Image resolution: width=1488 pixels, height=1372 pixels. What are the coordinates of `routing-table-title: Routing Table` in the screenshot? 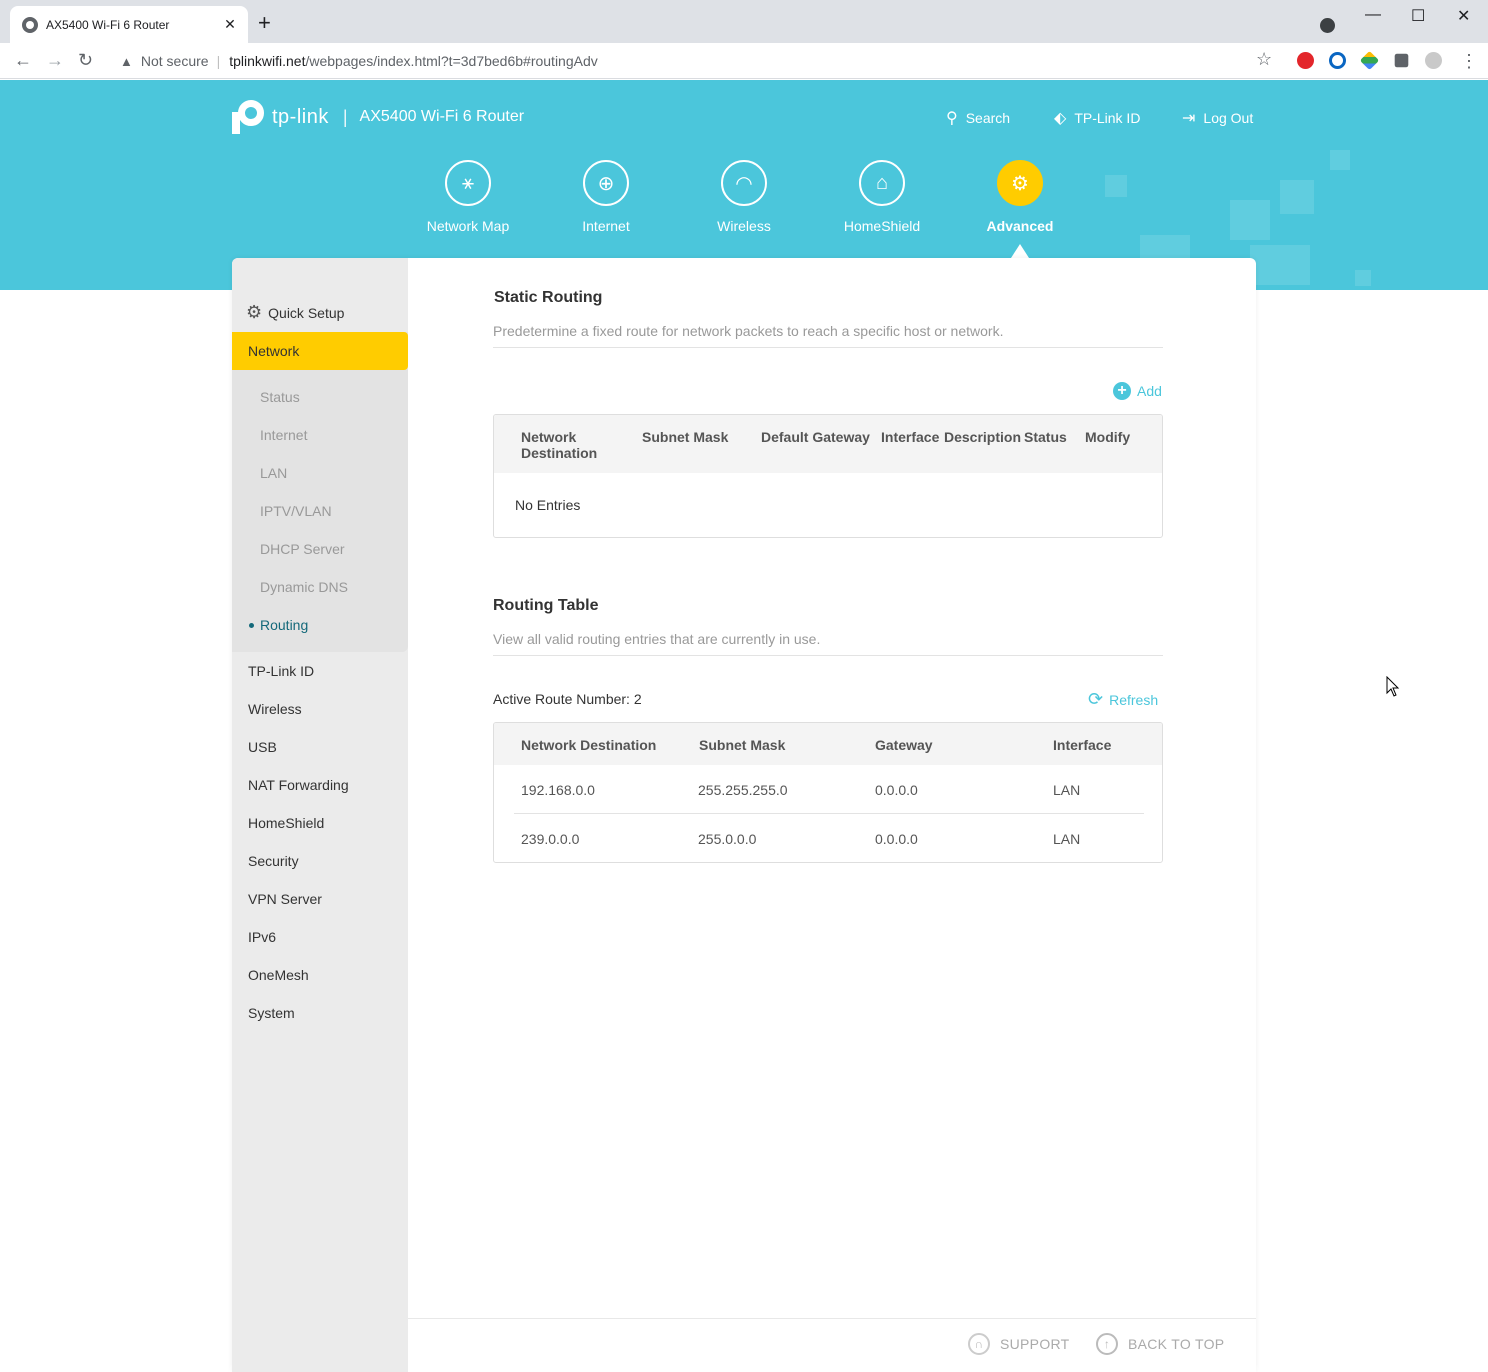 It's located at (546, 605).